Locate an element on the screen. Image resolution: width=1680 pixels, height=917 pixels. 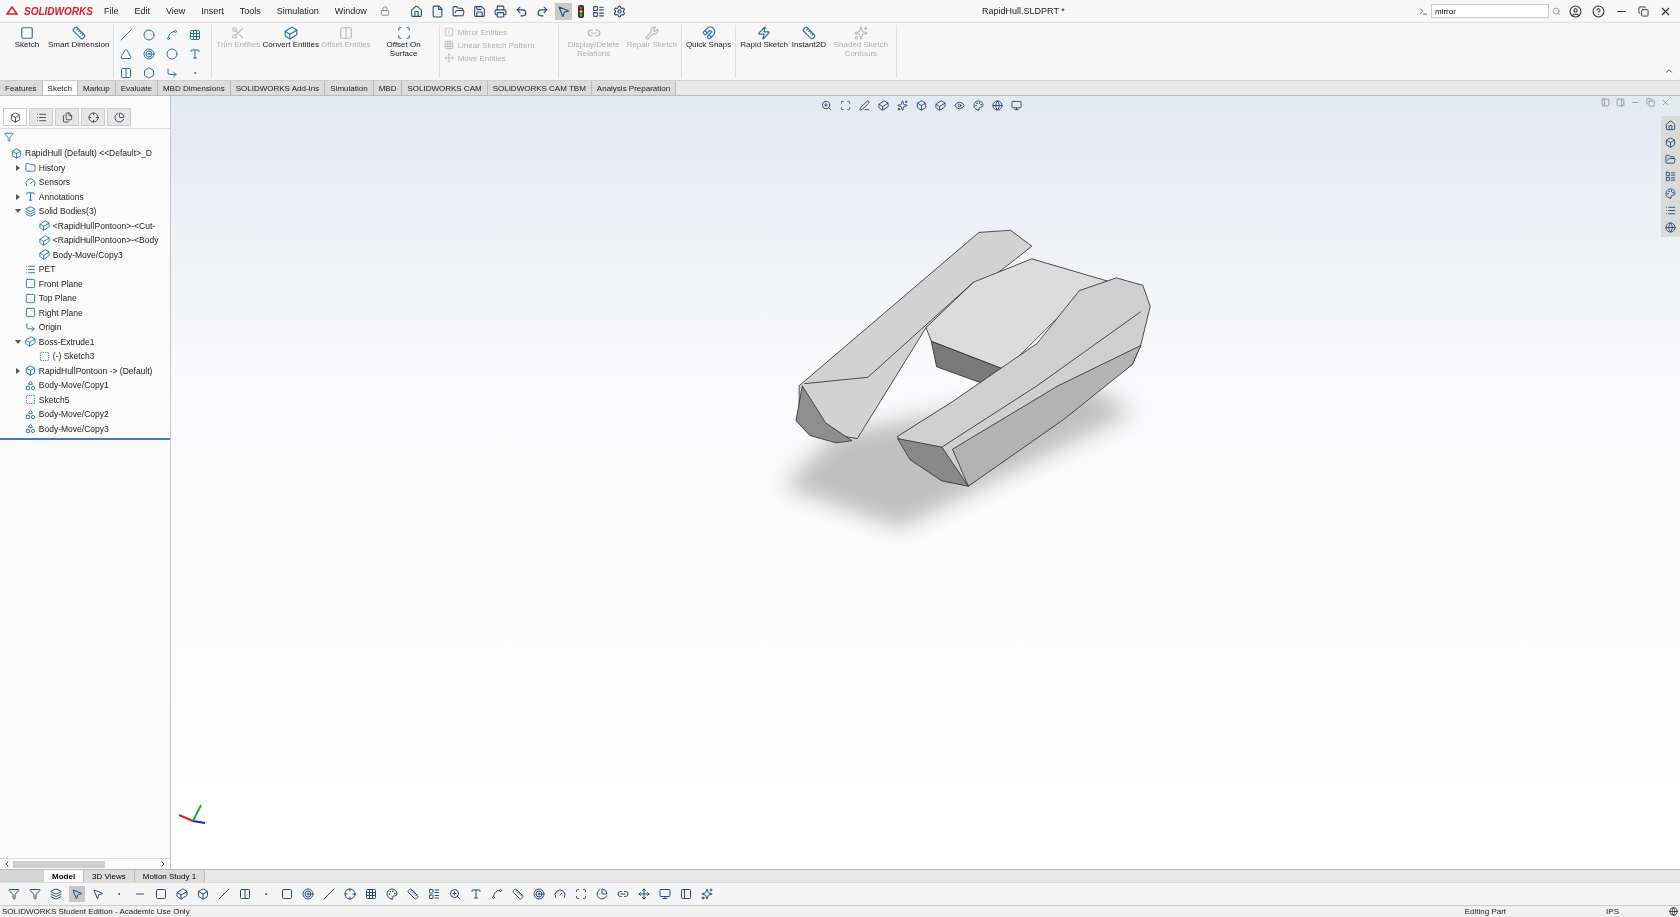
ribbon-button: Rapid Sketch is located at coordinates (764, 37).